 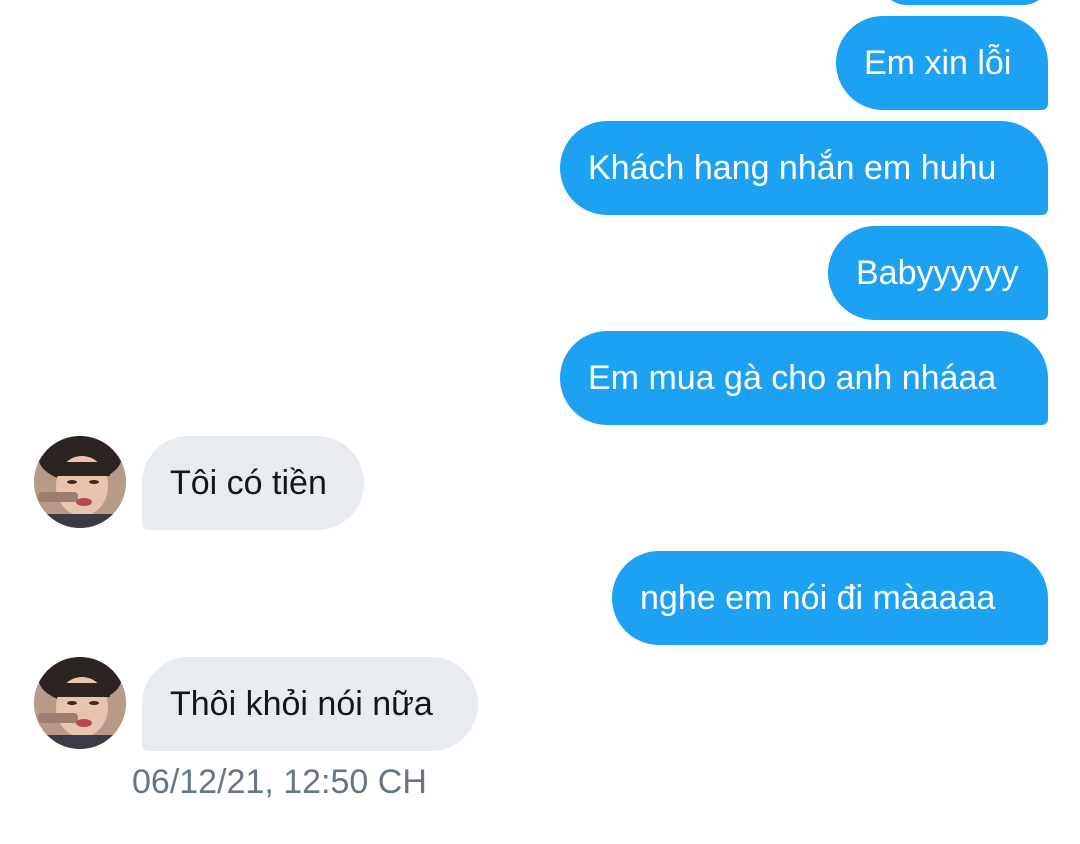 I want to click on sent-message-bubble: Em mua gà cho anh nháaa, so click(x=804, y=378).